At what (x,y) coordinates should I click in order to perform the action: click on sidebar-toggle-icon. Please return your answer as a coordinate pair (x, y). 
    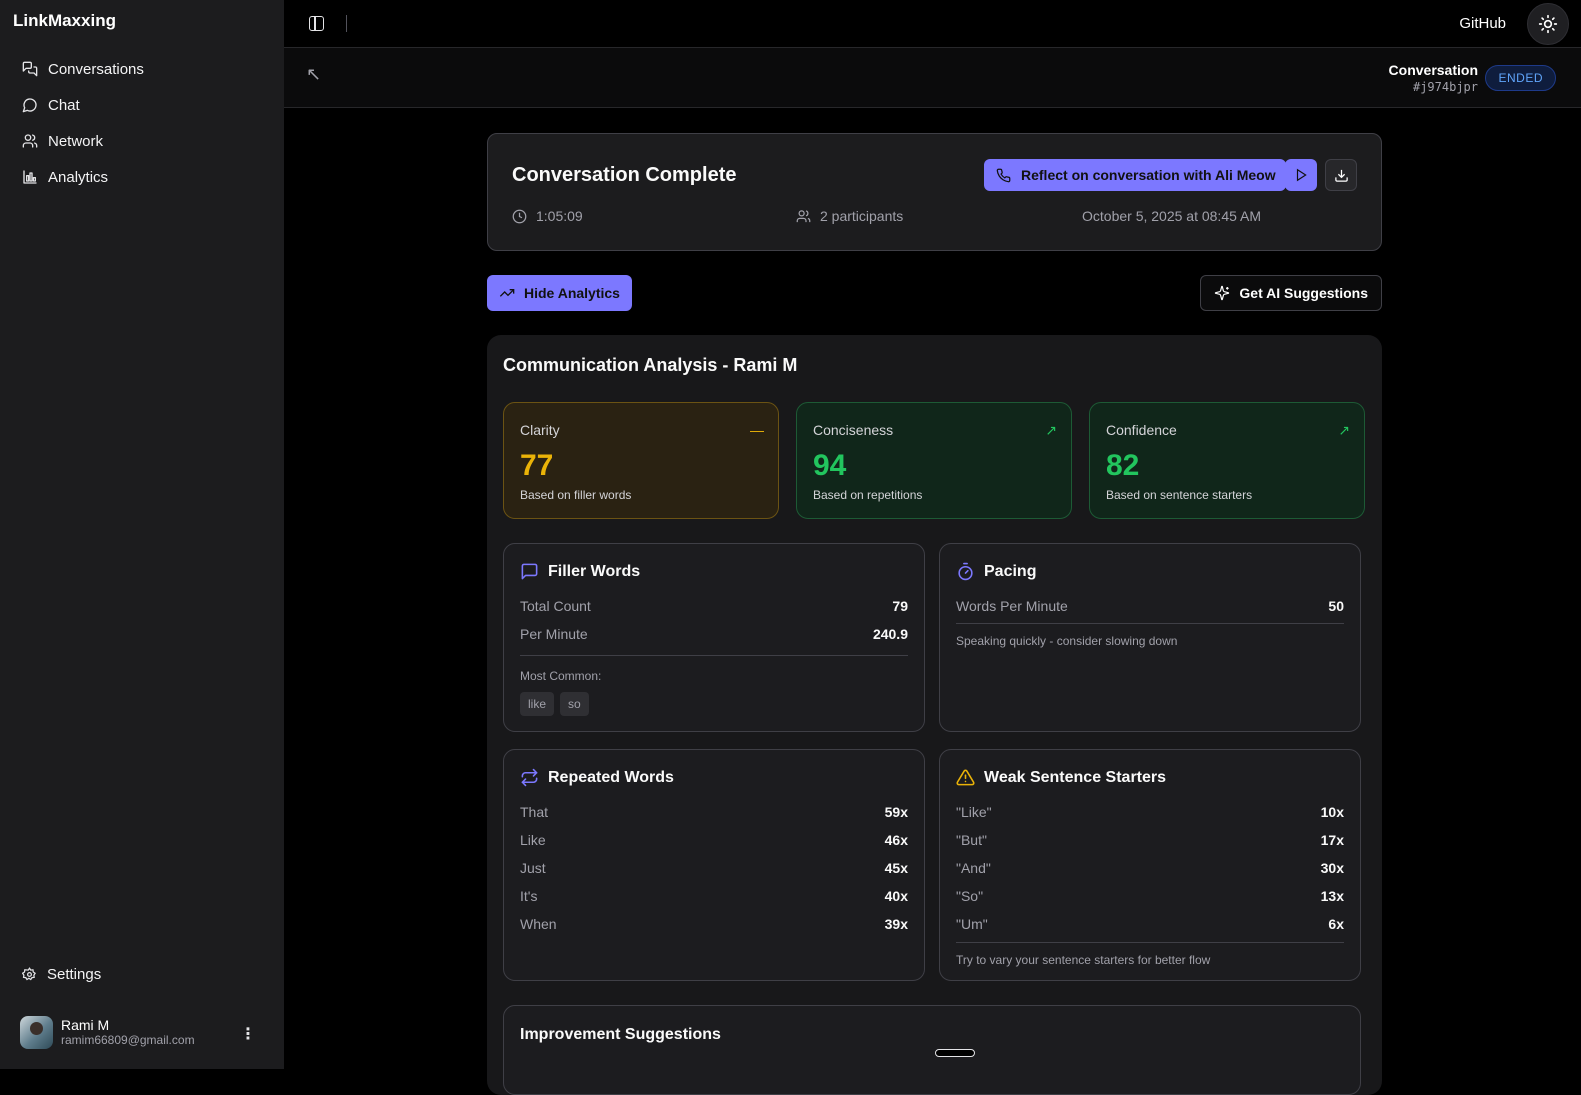
    Looking at the image, I should click on (316, 23).